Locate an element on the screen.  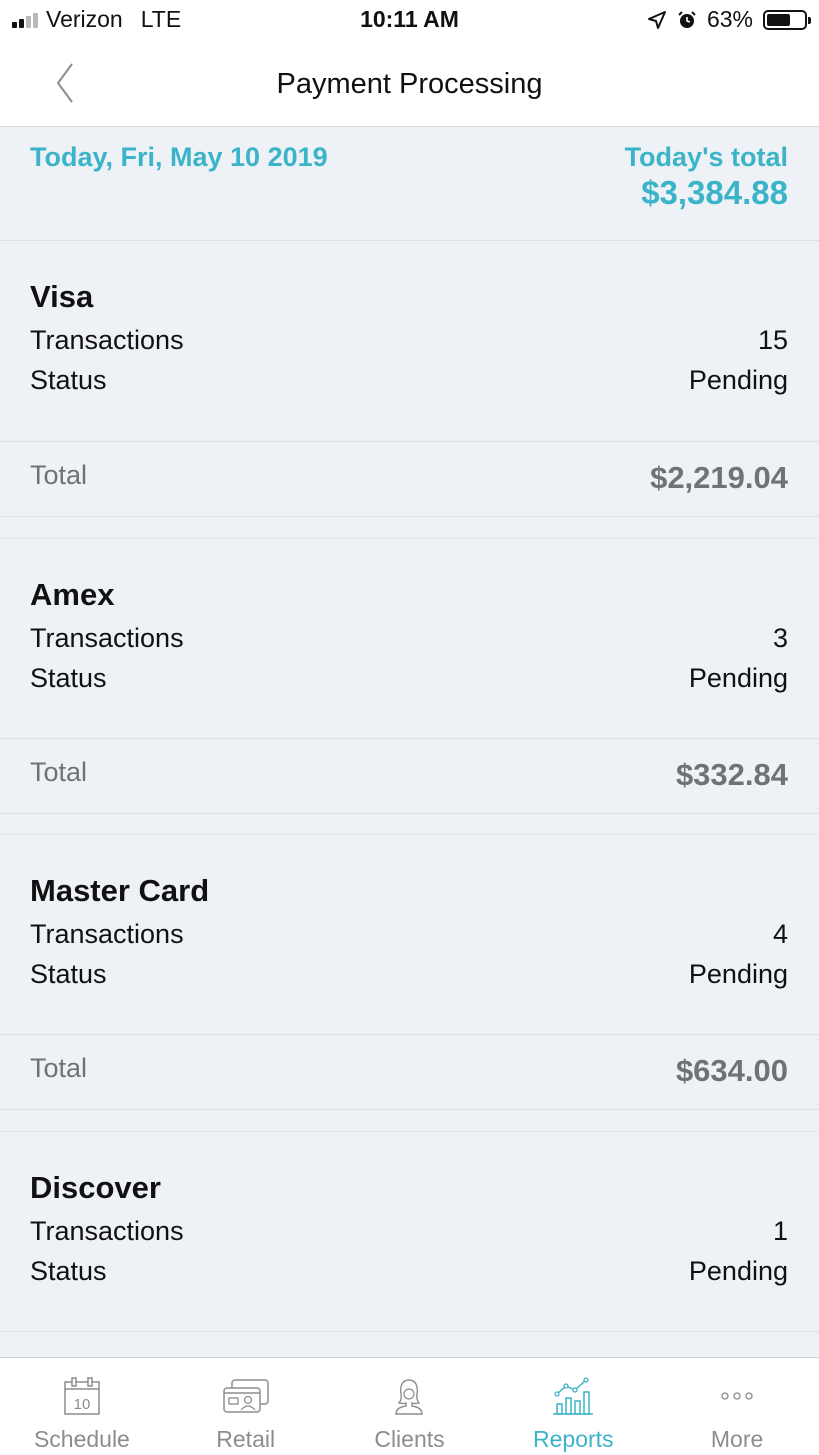
summary-total-value: $3,384.88 is located at coordinates (714, 192).